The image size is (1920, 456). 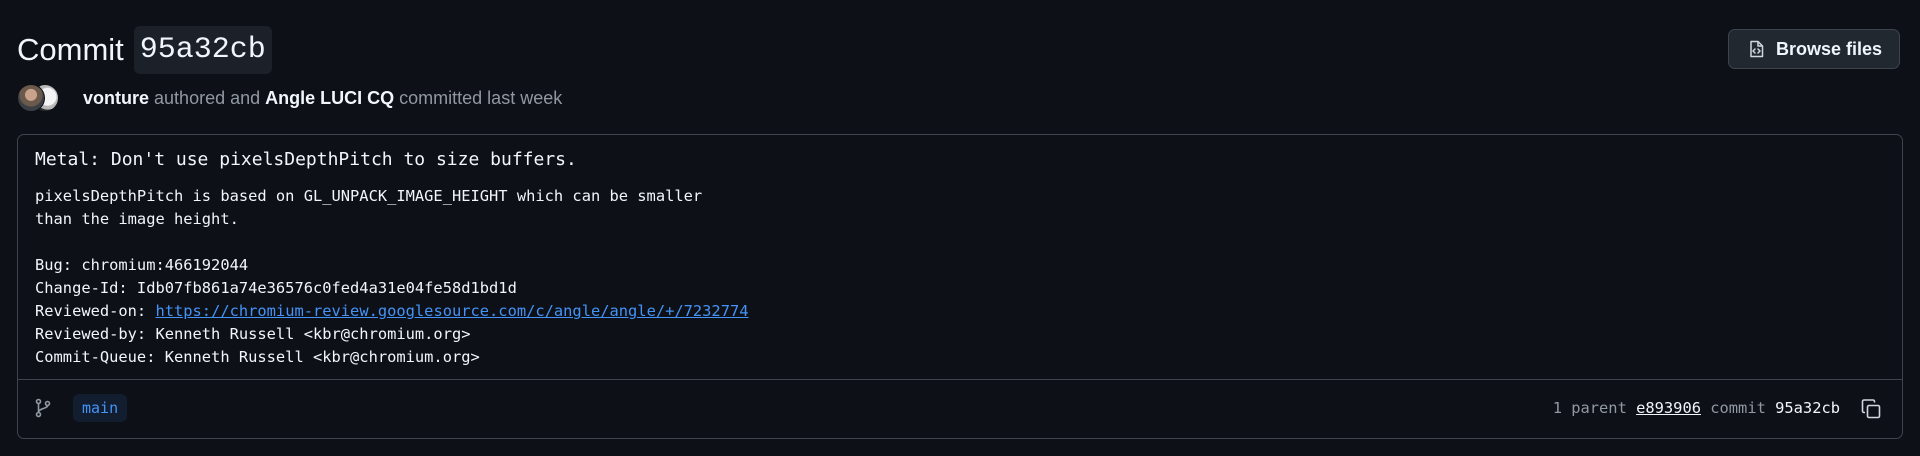 What do you see at coordinates (1807, 408) in the screenshot?
I see `commit-sha: 95a32cb` at bounding box center [1807, 408].